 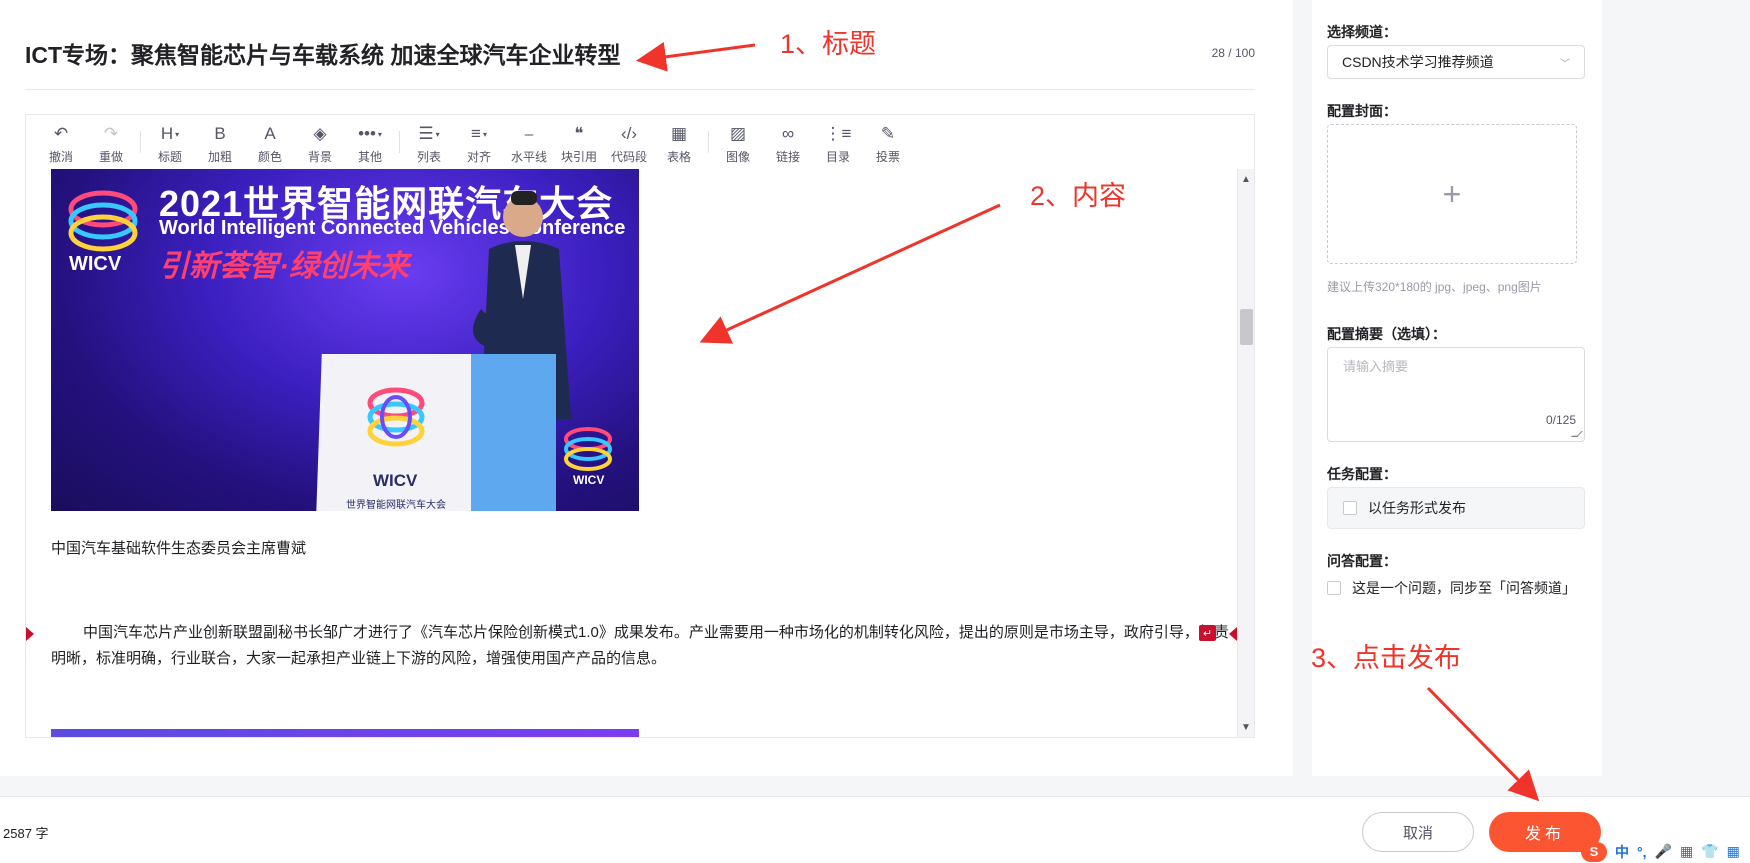 What do you see at coordinates (110, 157) in the screenshot?
I see `redo-label: 重做` at bounding box center [110, 157].